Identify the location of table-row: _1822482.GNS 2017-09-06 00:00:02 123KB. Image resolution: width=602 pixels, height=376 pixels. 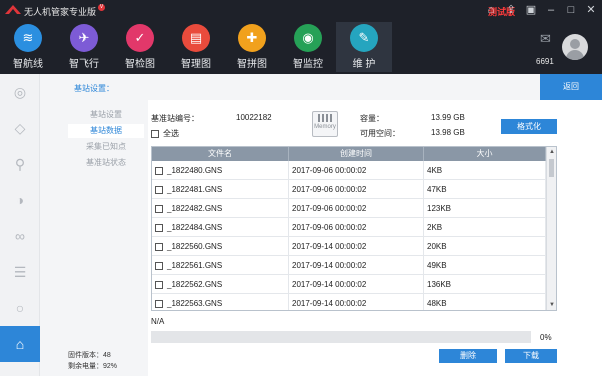
(354, 208).